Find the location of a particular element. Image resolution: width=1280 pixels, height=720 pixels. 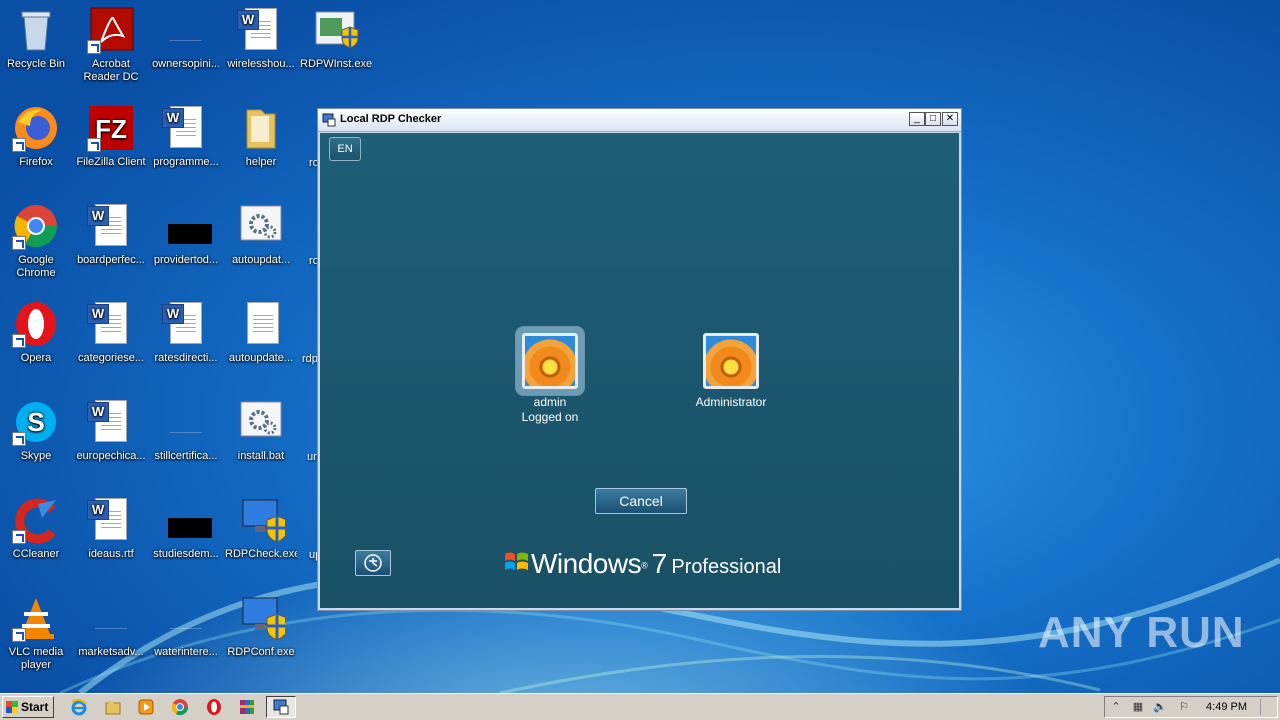

desktop-icon-filezilla: FZ FileZilla Client is located at coordinates (111, 136).